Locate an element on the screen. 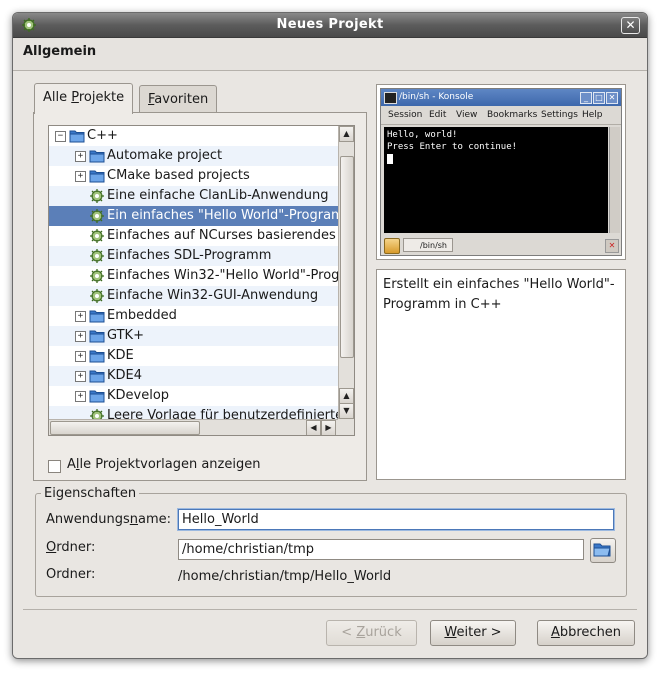 The width and height of the screenshot is (671, 680). titlebar: Neues Projekt ✕ is located at coordinates (330, 25).